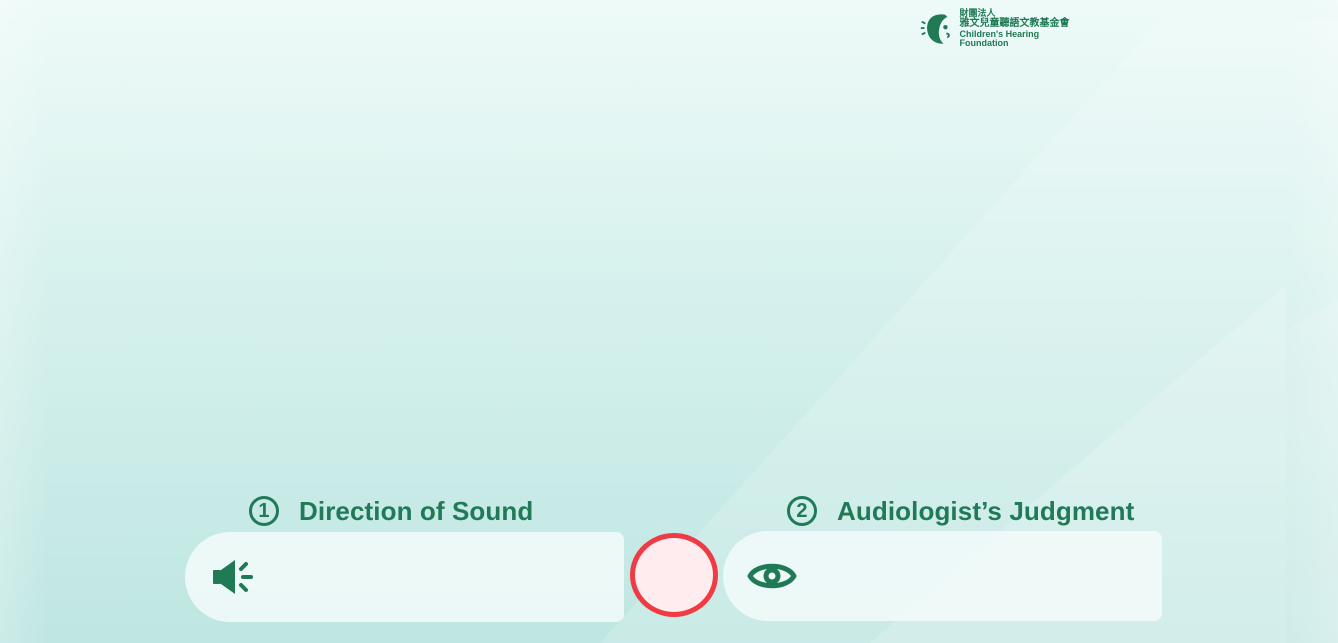  Describe the element at coordinates (264, 511) in the screenshot. I see `step-1-number: 1` at that location.